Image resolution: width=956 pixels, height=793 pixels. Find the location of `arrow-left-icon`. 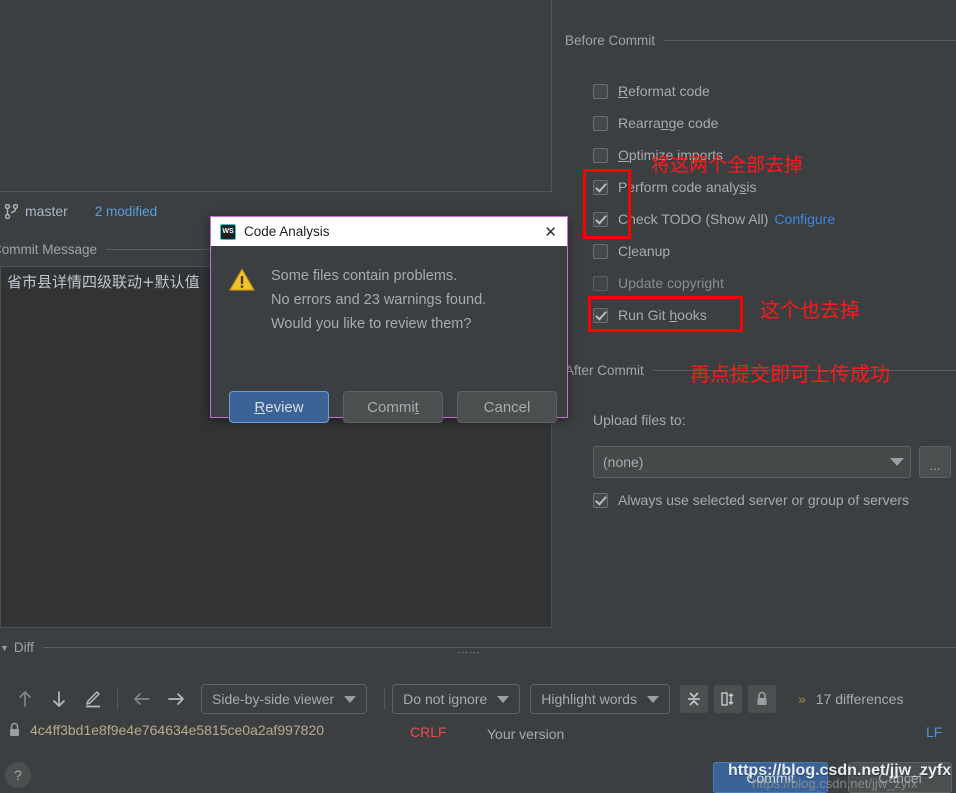

arrow-left-icon is located at coordinates (142, 699).